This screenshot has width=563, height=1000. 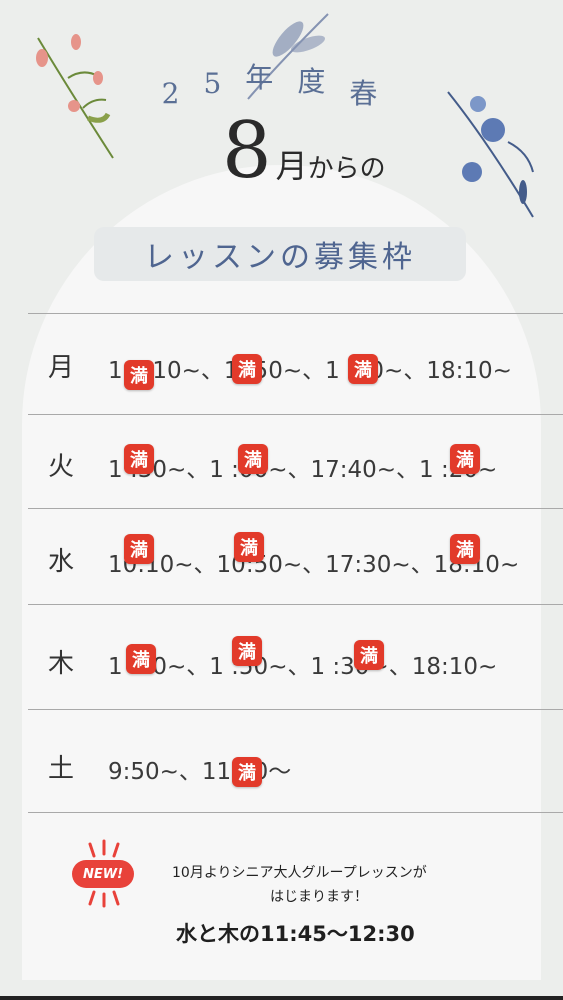 What do you see at coordinates (224, 83) in the screenshot?
I see `season-char: 5` at bounding box center [224, 83].